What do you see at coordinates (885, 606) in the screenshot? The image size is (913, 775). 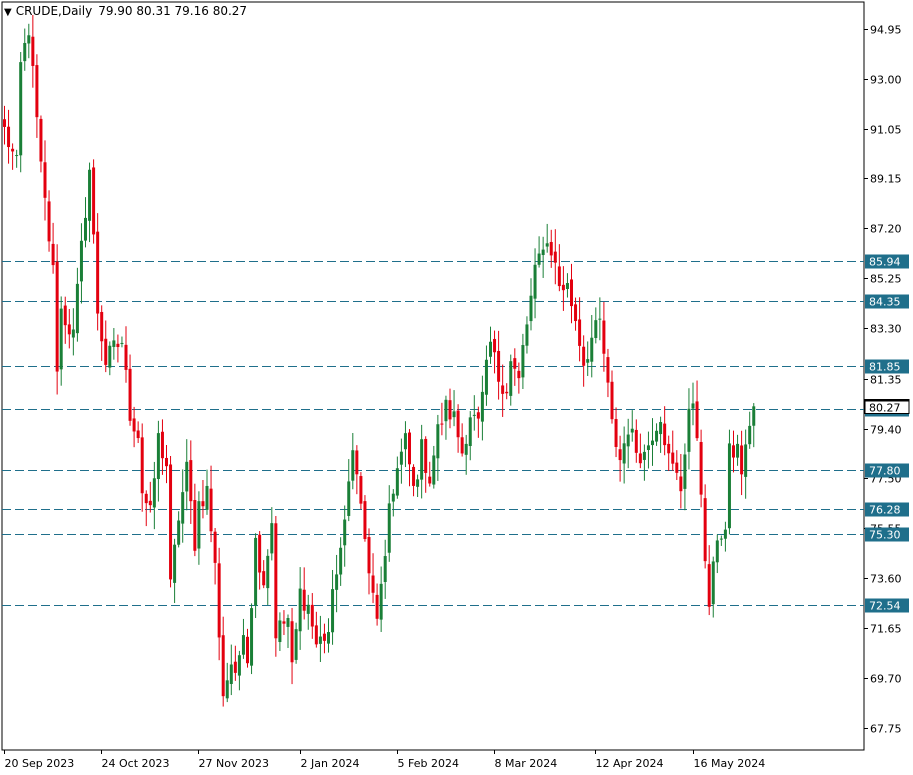 I see `level-badge-label: 72.54` at bounding box center [885, 606].